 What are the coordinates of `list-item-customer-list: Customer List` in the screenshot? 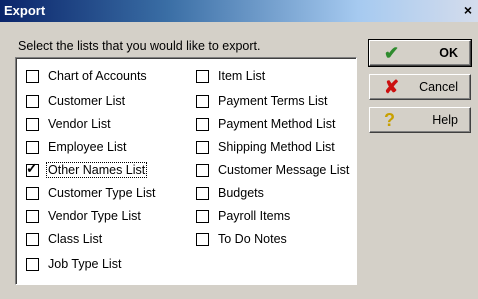 It's located at (76, 101).